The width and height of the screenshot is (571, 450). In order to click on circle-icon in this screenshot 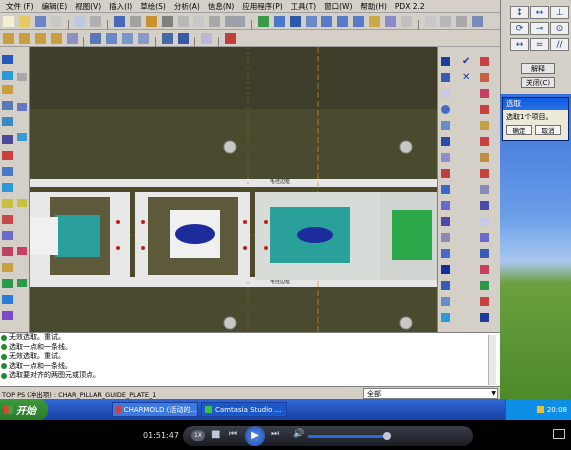, I will do `click(445, 109)`.